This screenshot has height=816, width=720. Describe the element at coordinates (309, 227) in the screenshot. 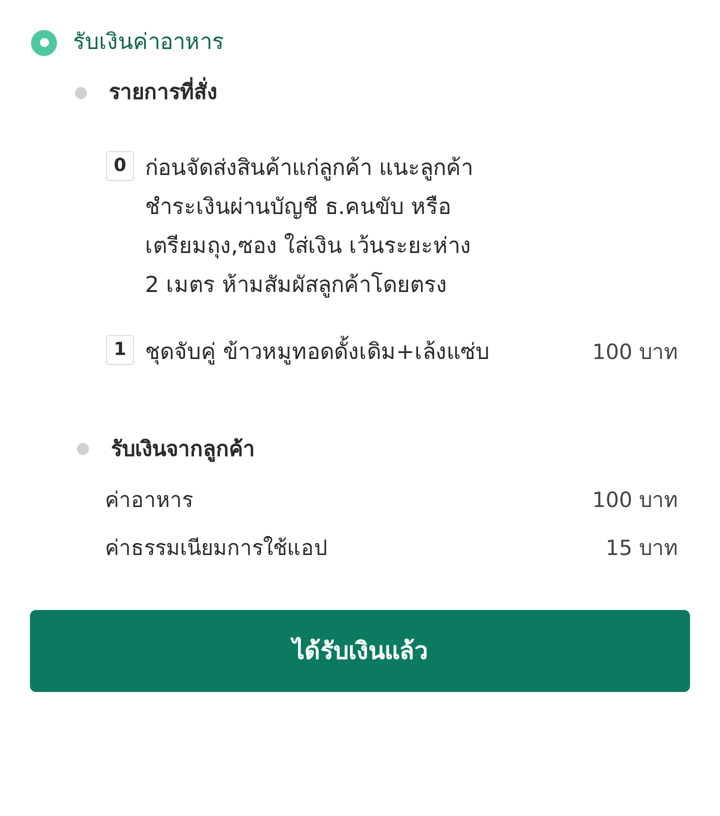

I see `item-name: ก่อนจัดส่งสินค้าแก่ลูกค้า แนะลูกค้าชำระเงินผ่านบัญชี ธ.คนขับ หรือเตรียมถุง,ซอง ใส่เงิน เว้นระยะห่าง 2 เมตร ห้ามสัมผัสลูกค้าโดยตรง` at that location.